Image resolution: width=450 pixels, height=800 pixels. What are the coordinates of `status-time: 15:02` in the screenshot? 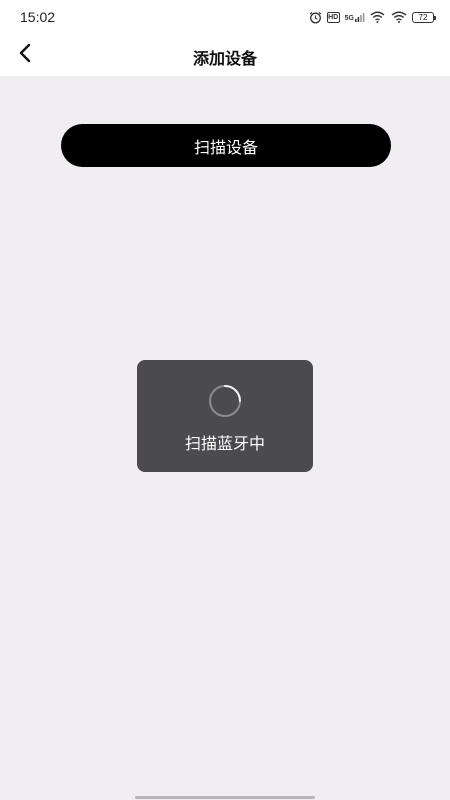 It's located at (38, 17).